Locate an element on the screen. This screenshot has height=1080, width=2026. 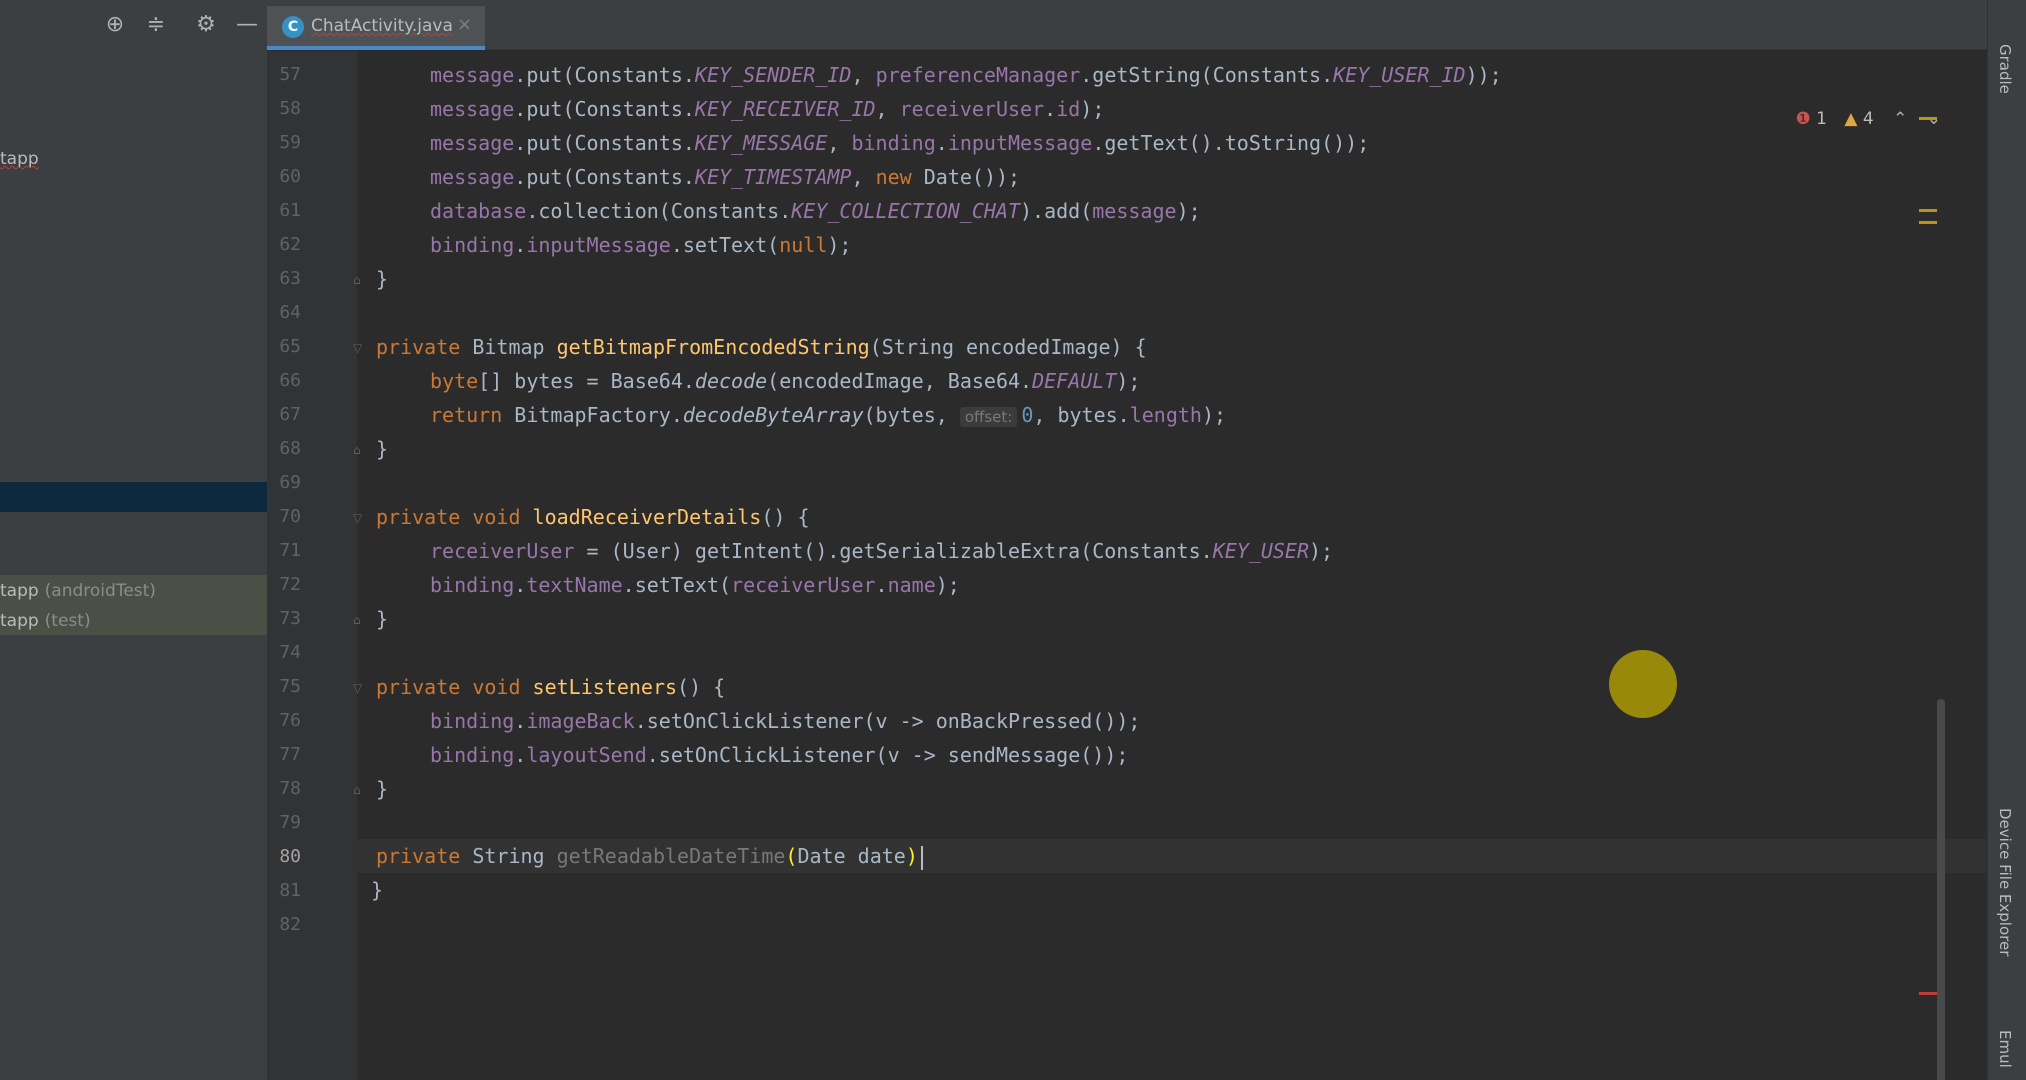
tree-item-label: tapp is located at coordinates (19, 159).